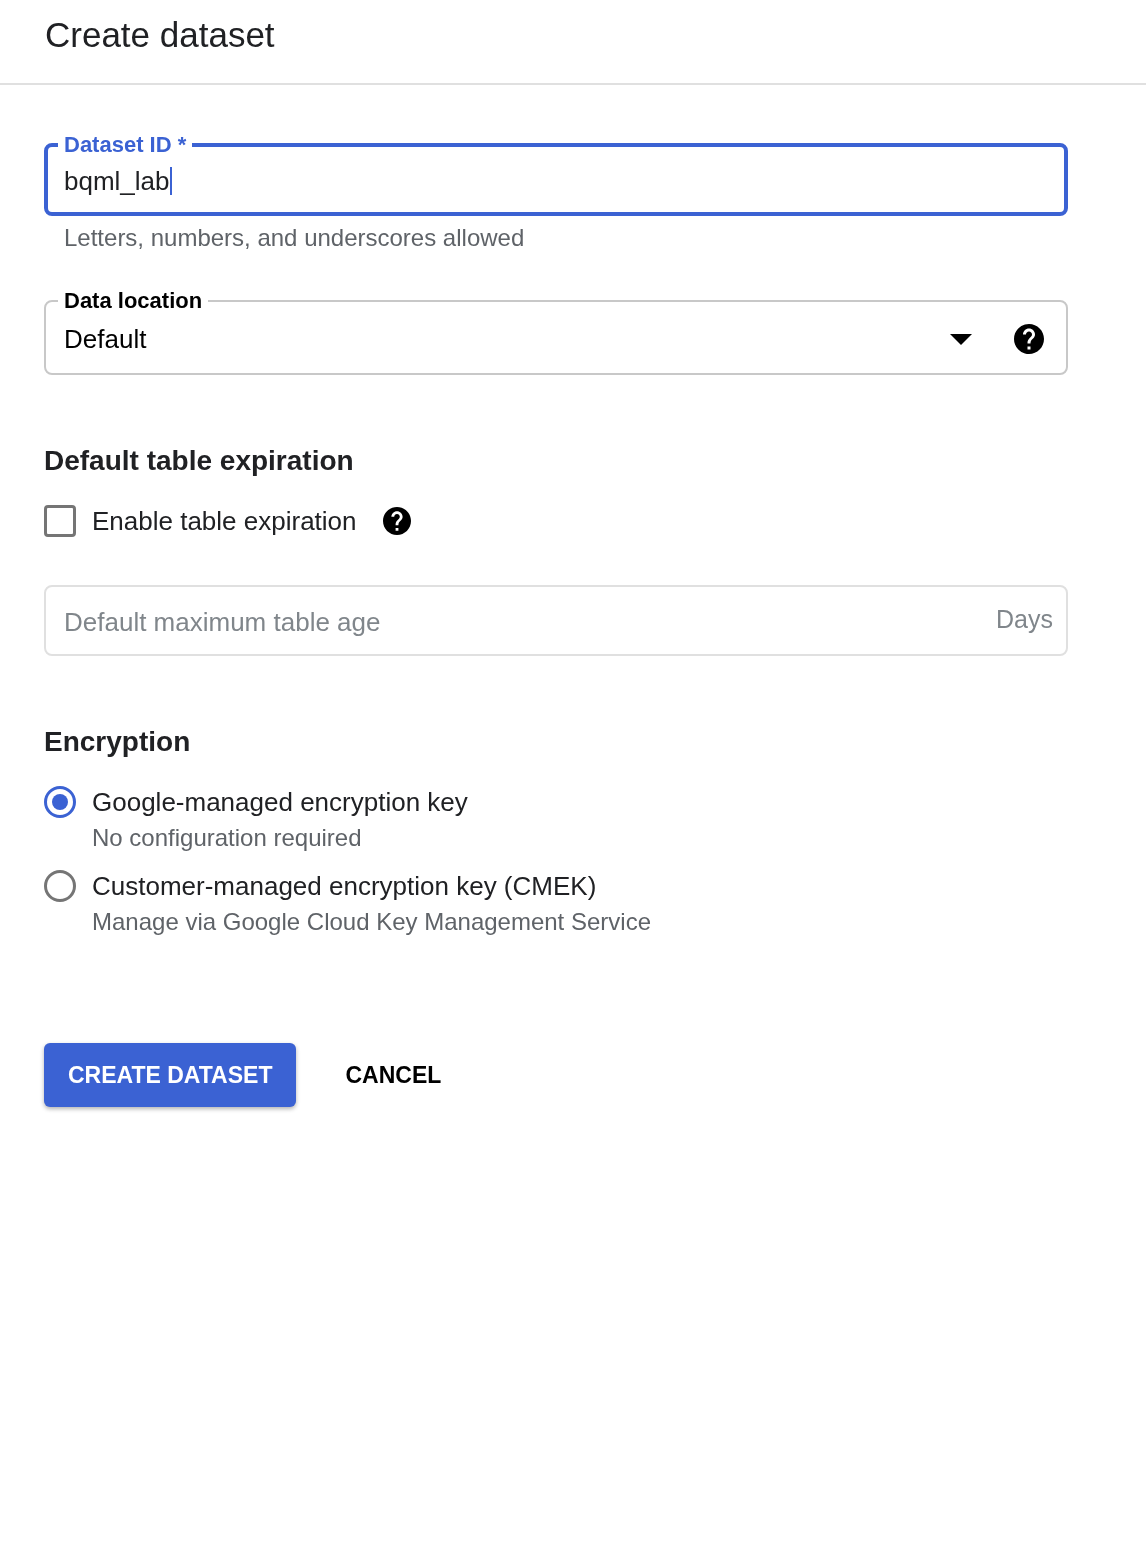 This screenshot has height=1546, width=1146. Describe the element at coordinates (170, 181) in the screenshot. I see `text-cursor-icon` at that location.